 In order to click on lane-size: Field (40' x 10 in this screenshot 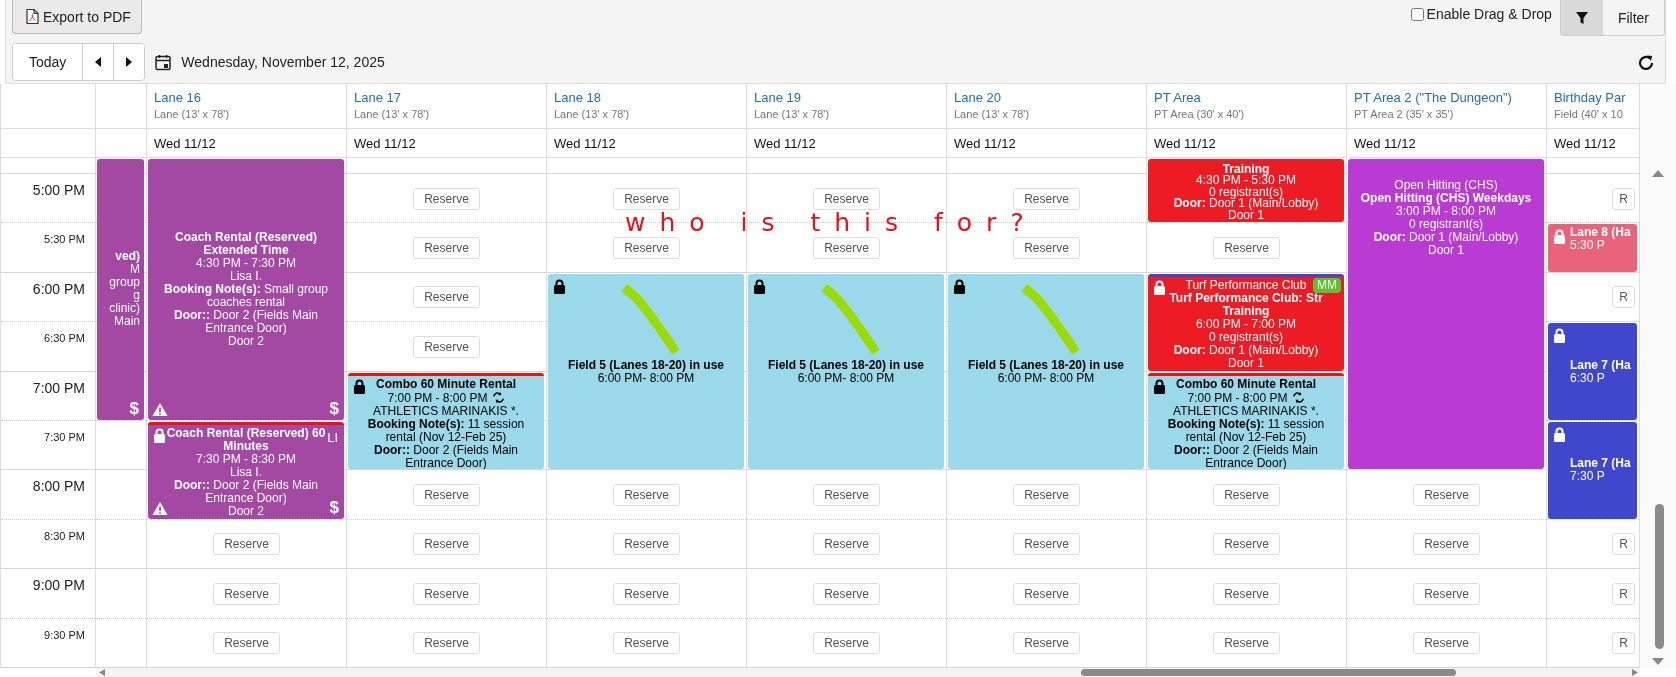, I will do `click(1589, 114)`.